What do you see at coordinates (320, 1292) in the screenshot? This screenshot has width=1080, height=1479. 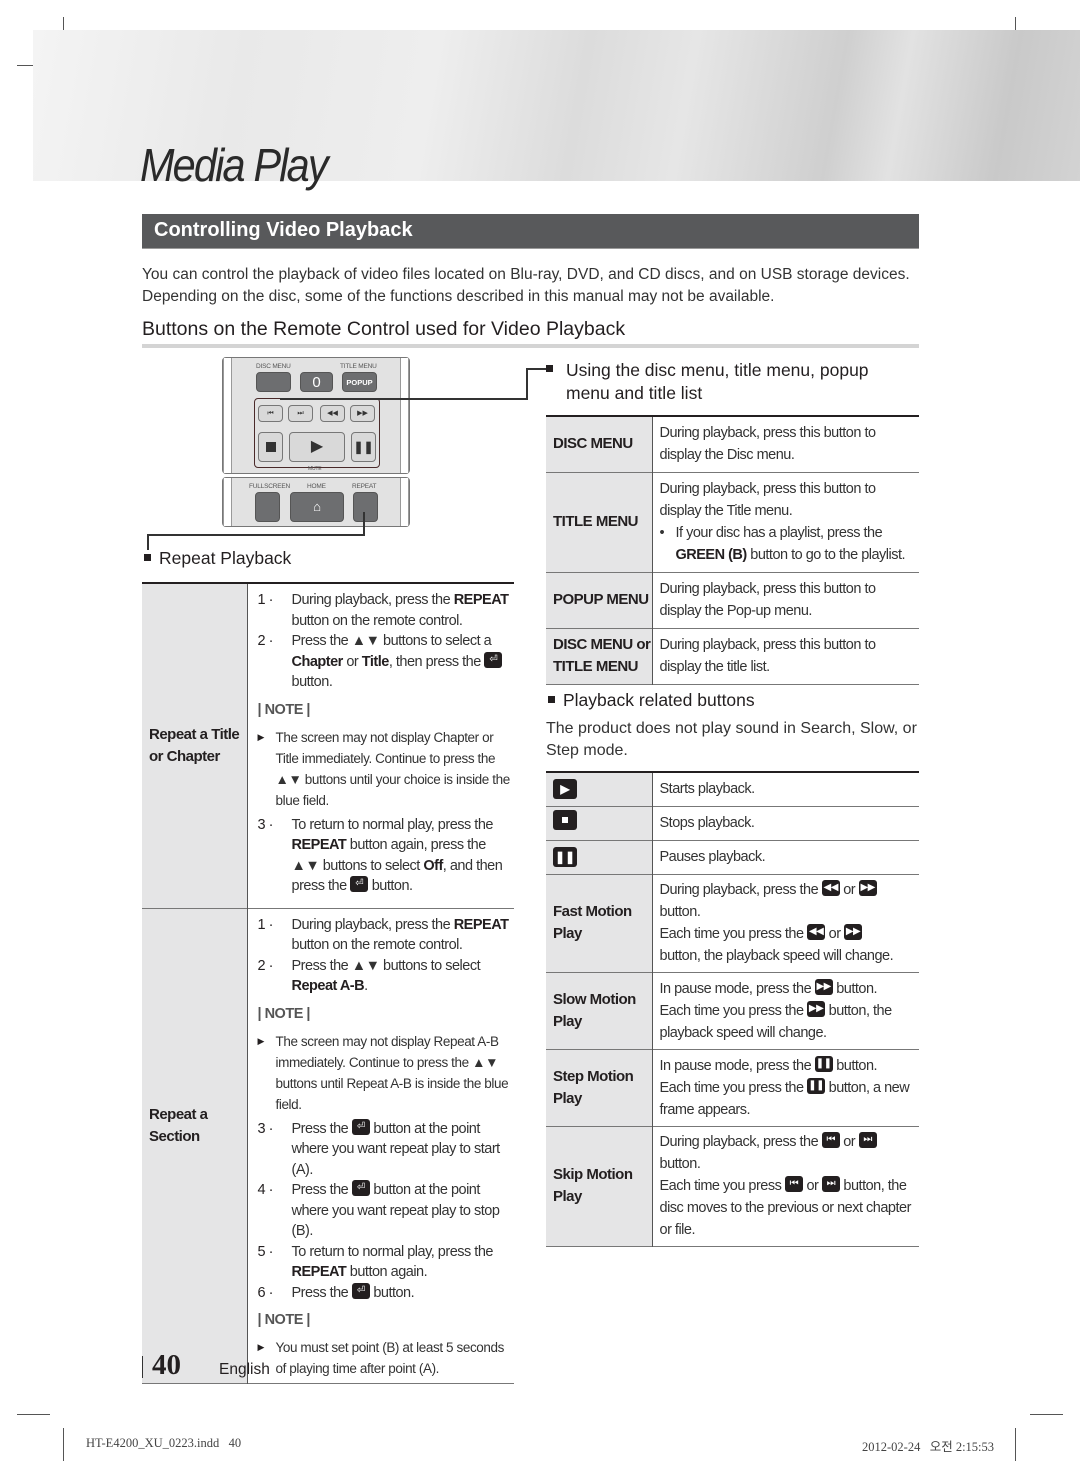 I see `text: Press the` at bounding box center [320, 1292].